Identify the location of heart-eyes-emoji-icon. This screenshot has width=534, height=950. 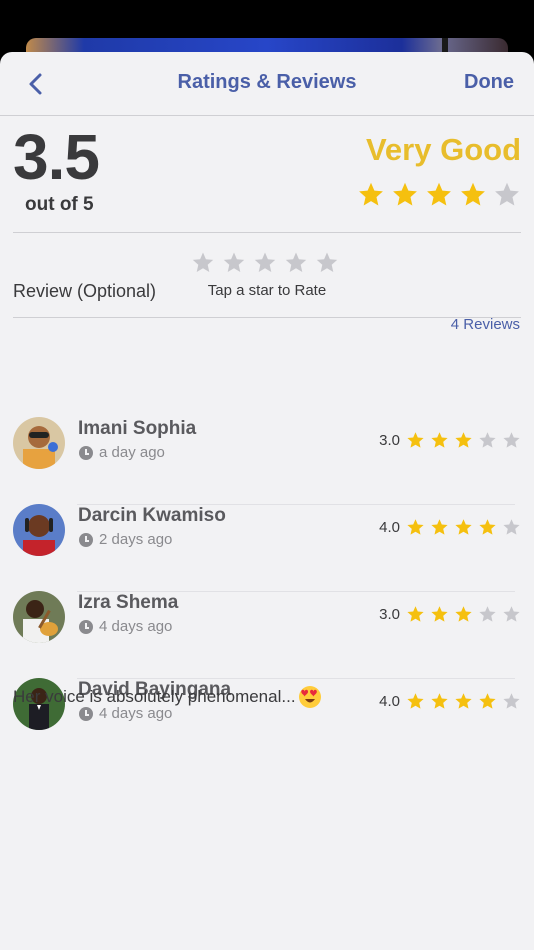
(309, 697).